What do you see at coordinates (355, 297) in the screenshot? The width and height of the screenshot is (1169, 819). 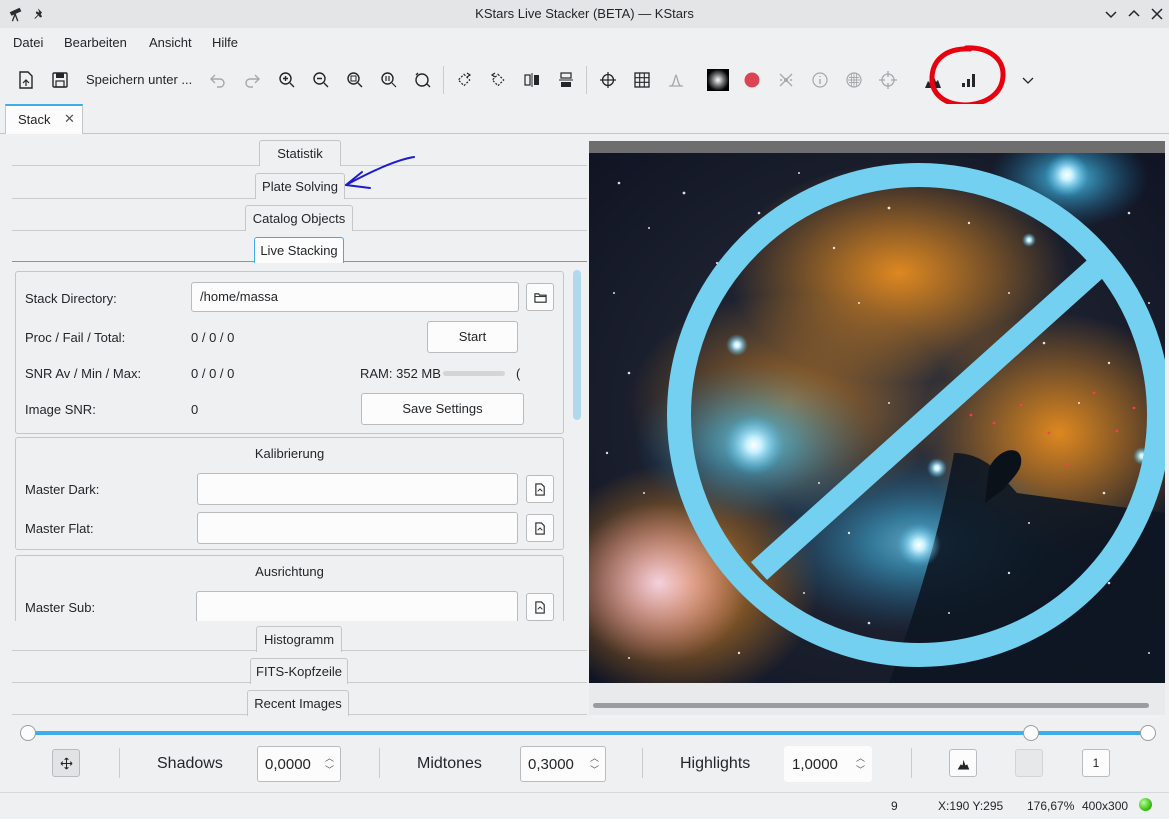 I see `stack-directory-field: /home/massa` at bounding box center [355, 297].